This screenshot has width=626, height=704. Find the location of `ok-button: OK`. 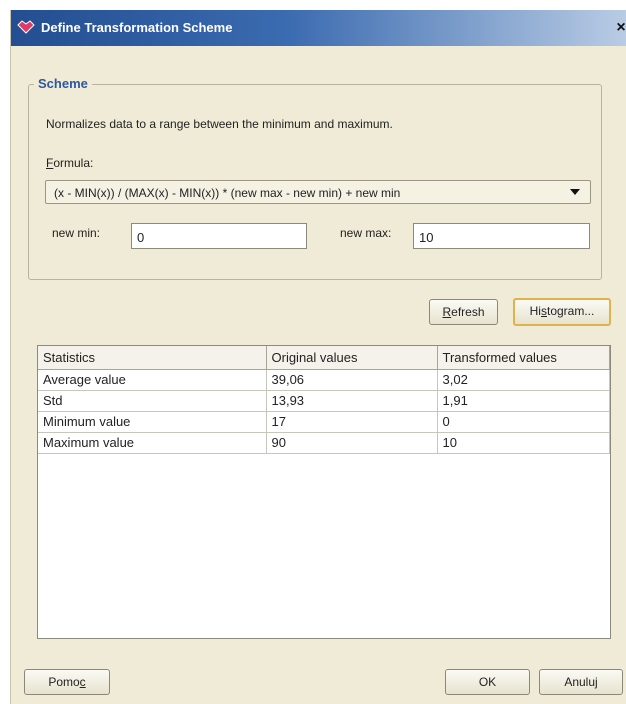

ok-button: OK is located at coordinates (487, 682).